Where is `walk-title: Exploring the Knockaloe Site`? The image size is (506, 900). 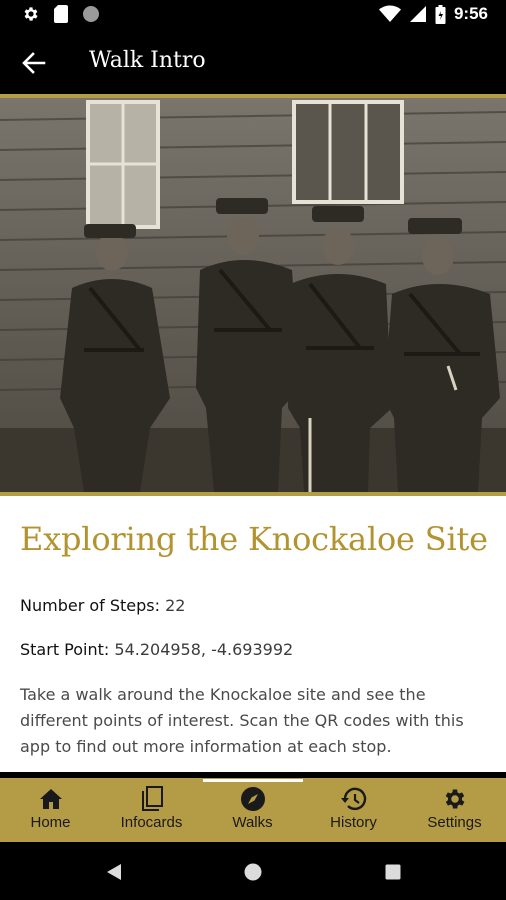
walk-title: Exploring the Knockaloe Site is located at coordinates (254, 539).